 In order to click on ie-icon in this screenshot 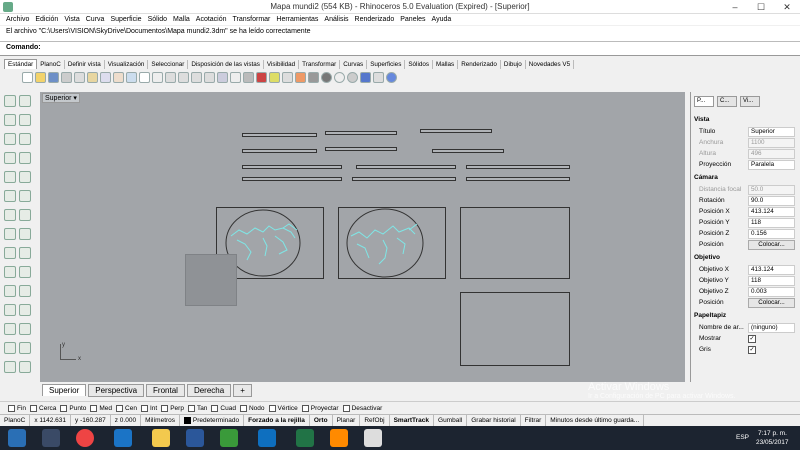, I will do `click(123, 438)`.